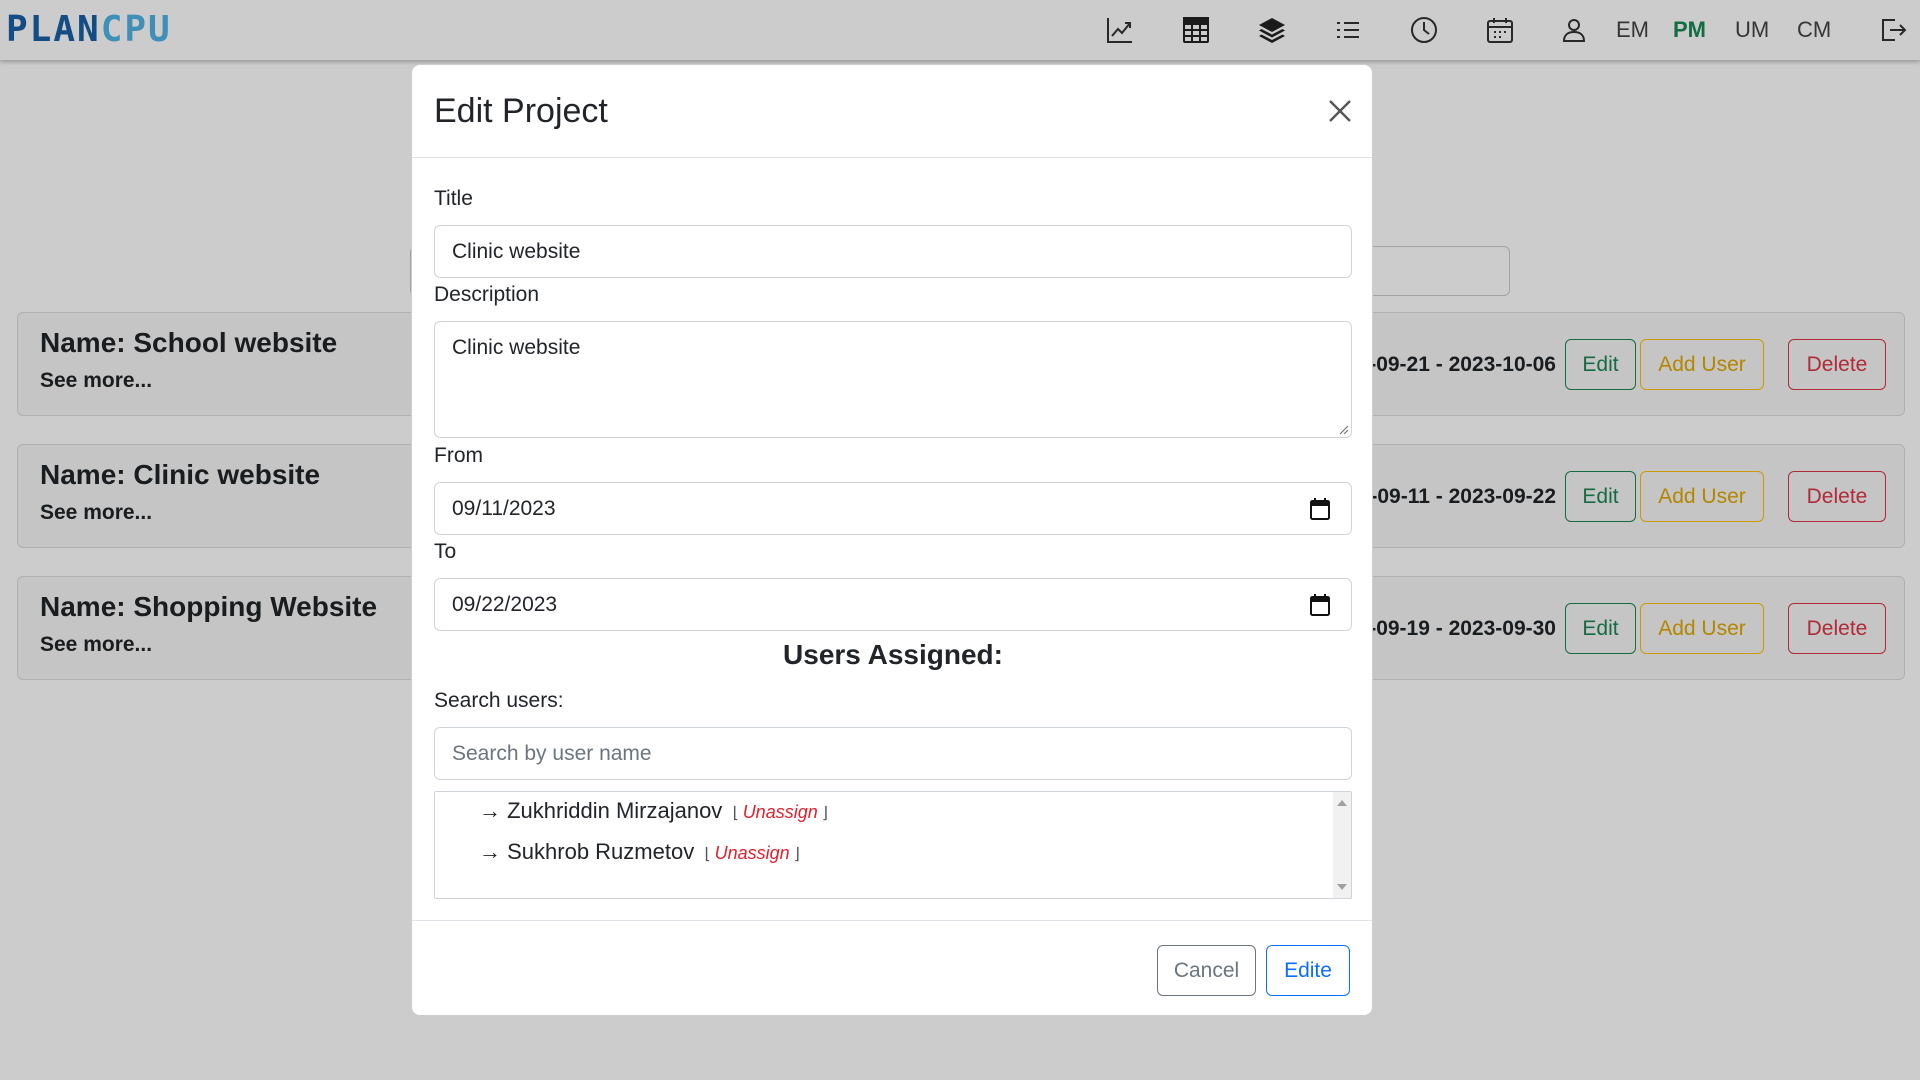 The image size is (1920, 1080). I want to click on scroll-down-icon, so click(1342, 887).